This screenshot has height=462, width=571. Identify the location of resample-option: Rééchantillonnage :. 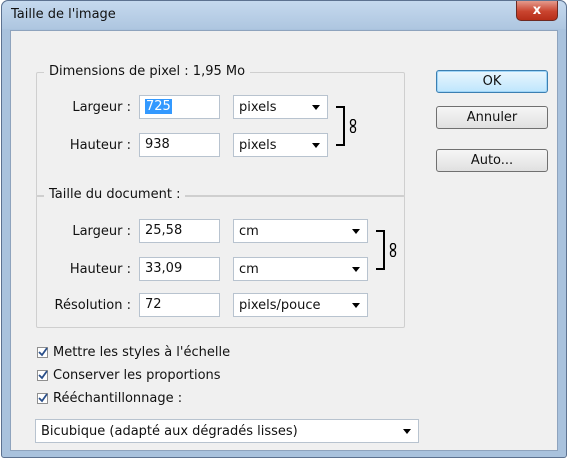
(109, 398).